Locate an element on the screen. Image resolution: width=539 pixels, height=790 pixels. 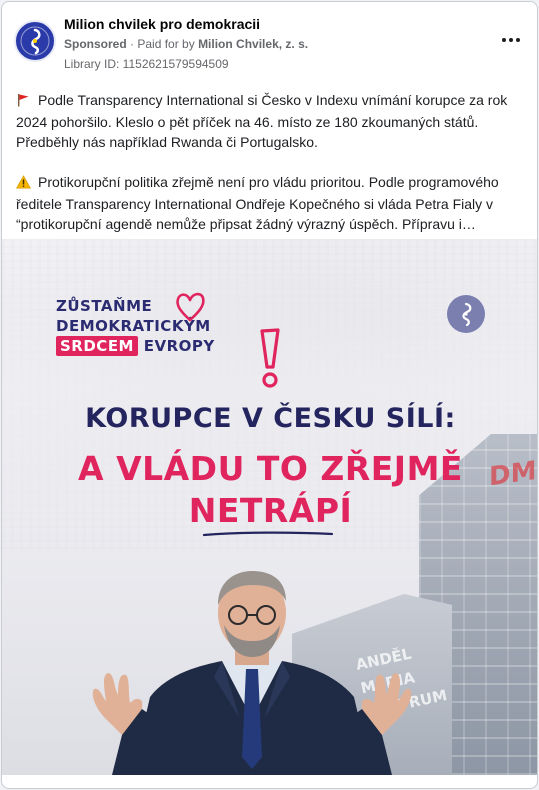
sponsored-label: Sponsored is located at coordinates (95, 44).